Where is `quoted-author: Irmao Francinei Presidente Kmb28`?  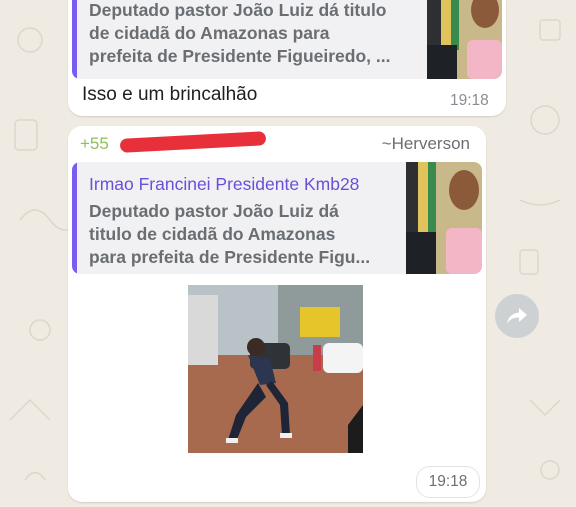
quoted-author: Irmao Francinei Presidente Kmb28 is located at coordinates (224, 184).